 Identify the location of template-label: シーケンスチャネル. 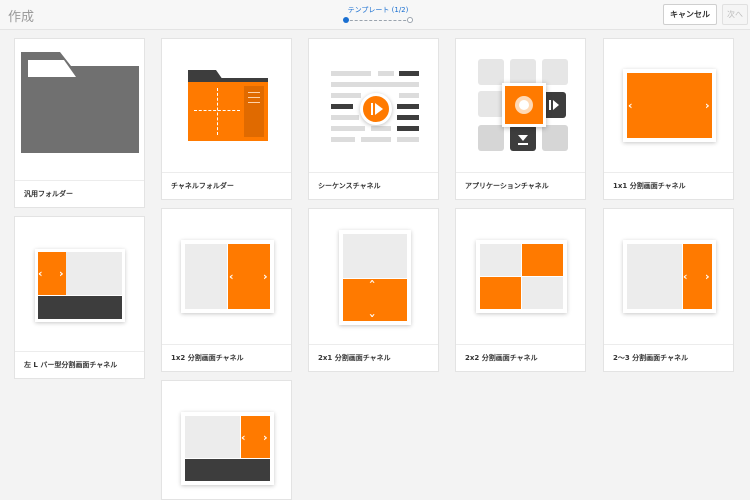
(373, 185).